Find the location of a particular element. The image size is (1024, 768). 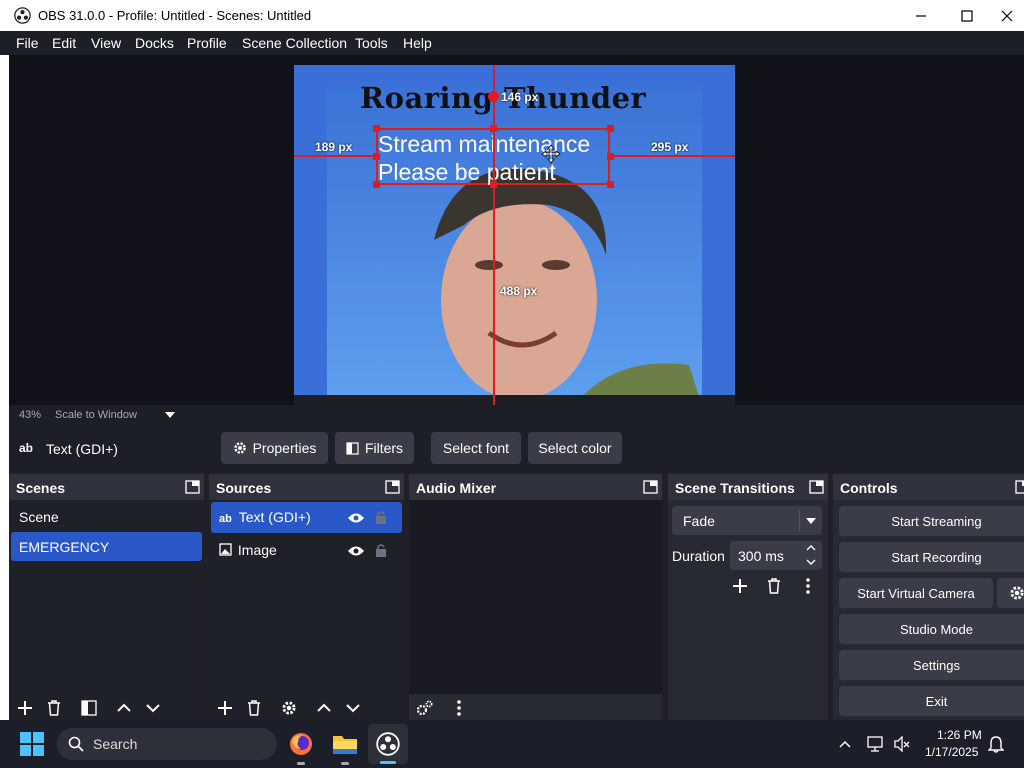

source-item: ab Text (GDI+) is located at coordinates (306, 517).